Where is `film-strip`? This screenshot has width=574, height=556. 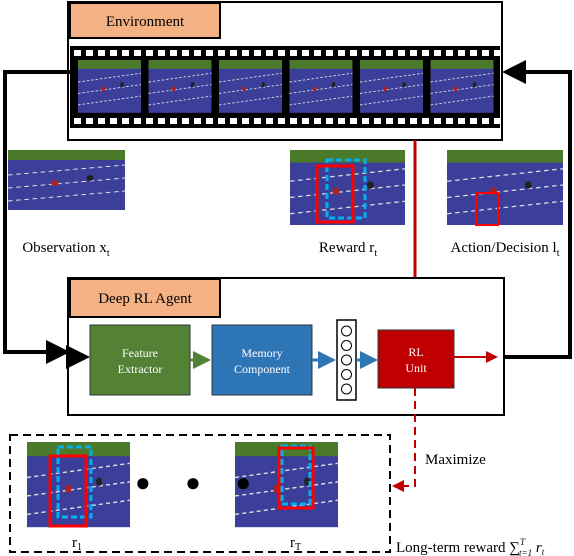
film-strip is located at coordinates (285, 87).